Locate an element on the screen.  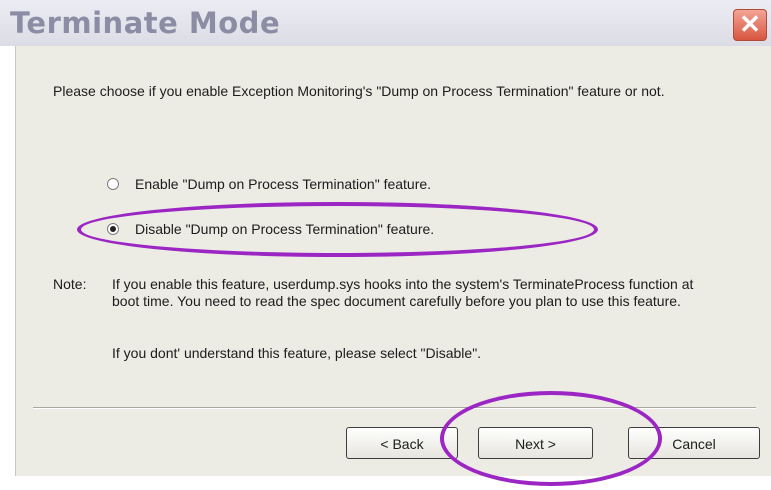
close-button: ✕ is located at coordinates (750, 25).